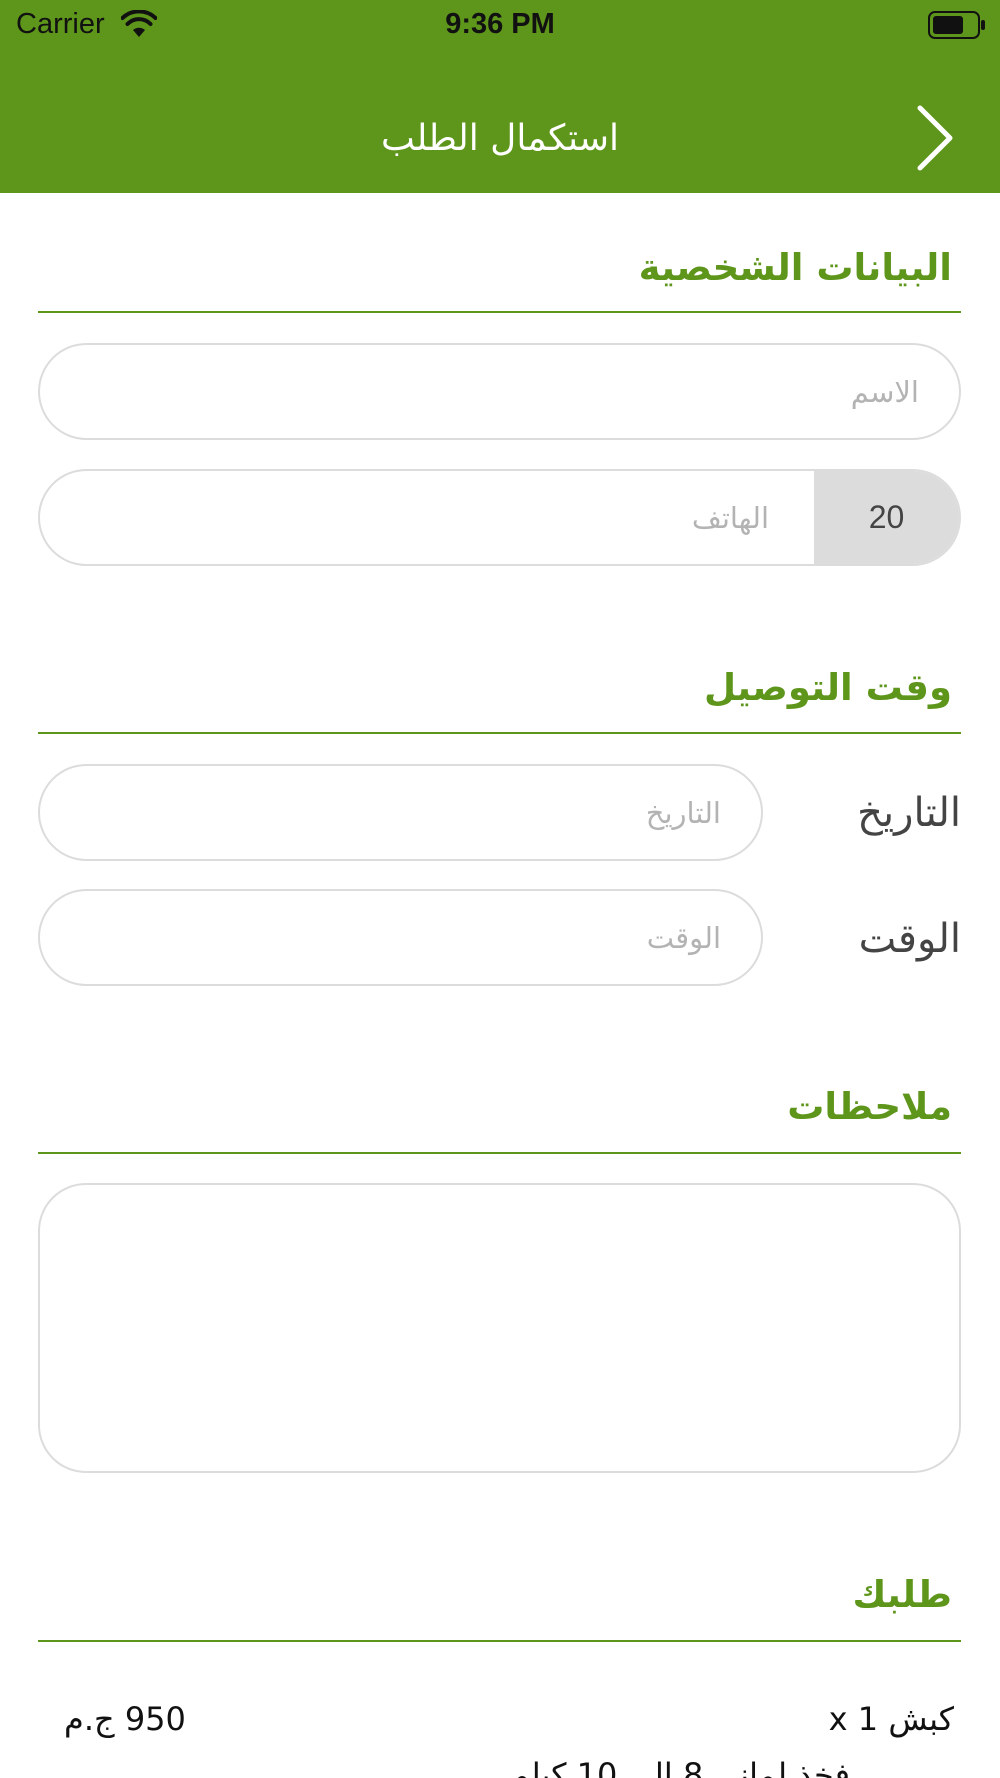  What do you see at coordinates (683, 812) in the screenshot?
I see `date-placeholder: التاريخ` at bounding box center [683, 812].